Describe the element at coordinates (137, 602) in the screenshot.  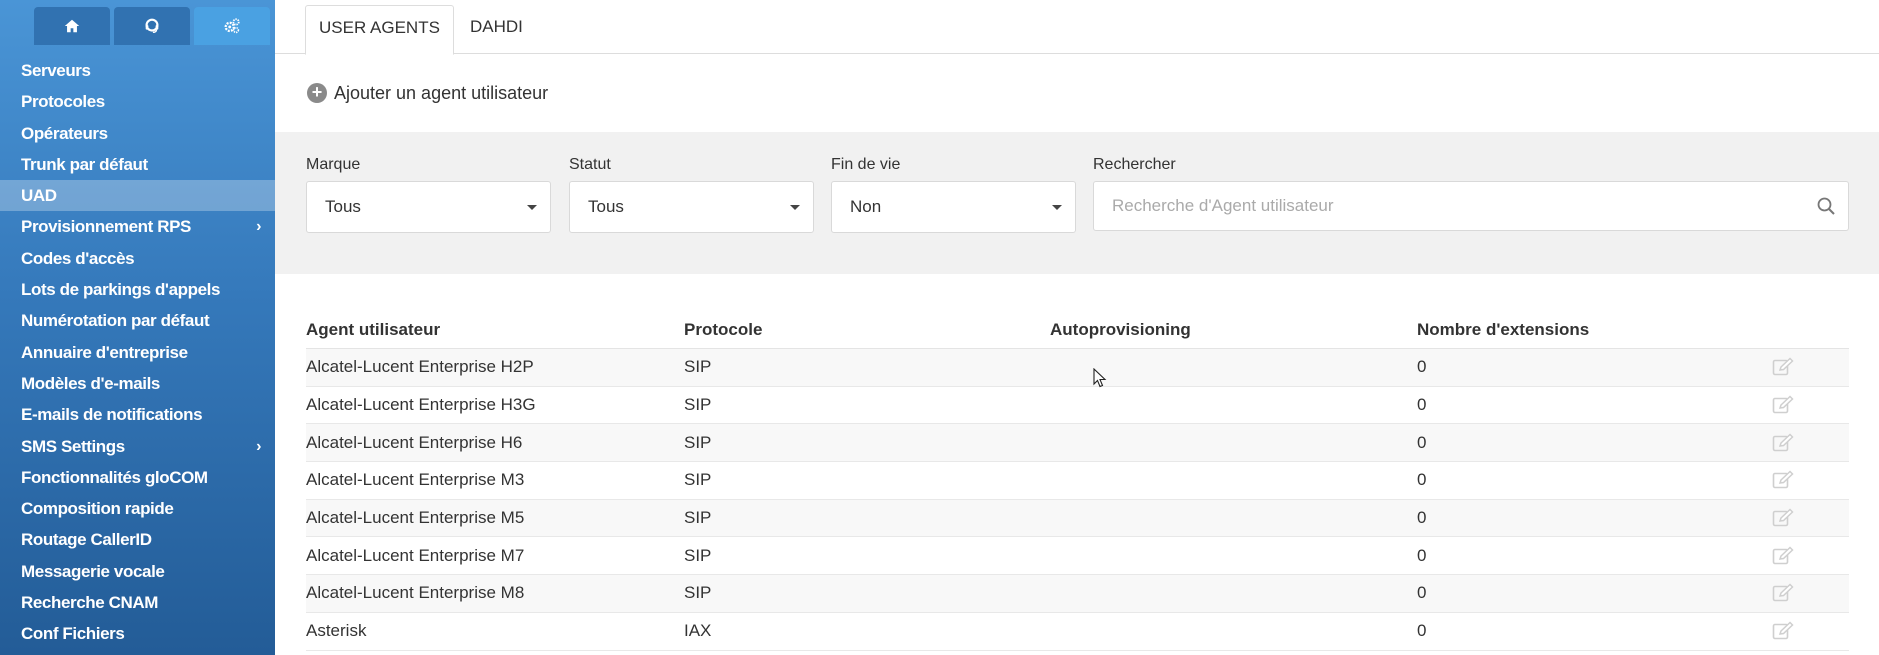
I see `sidebar-item-recherche-cnam: Recherche CNAM` at that location.